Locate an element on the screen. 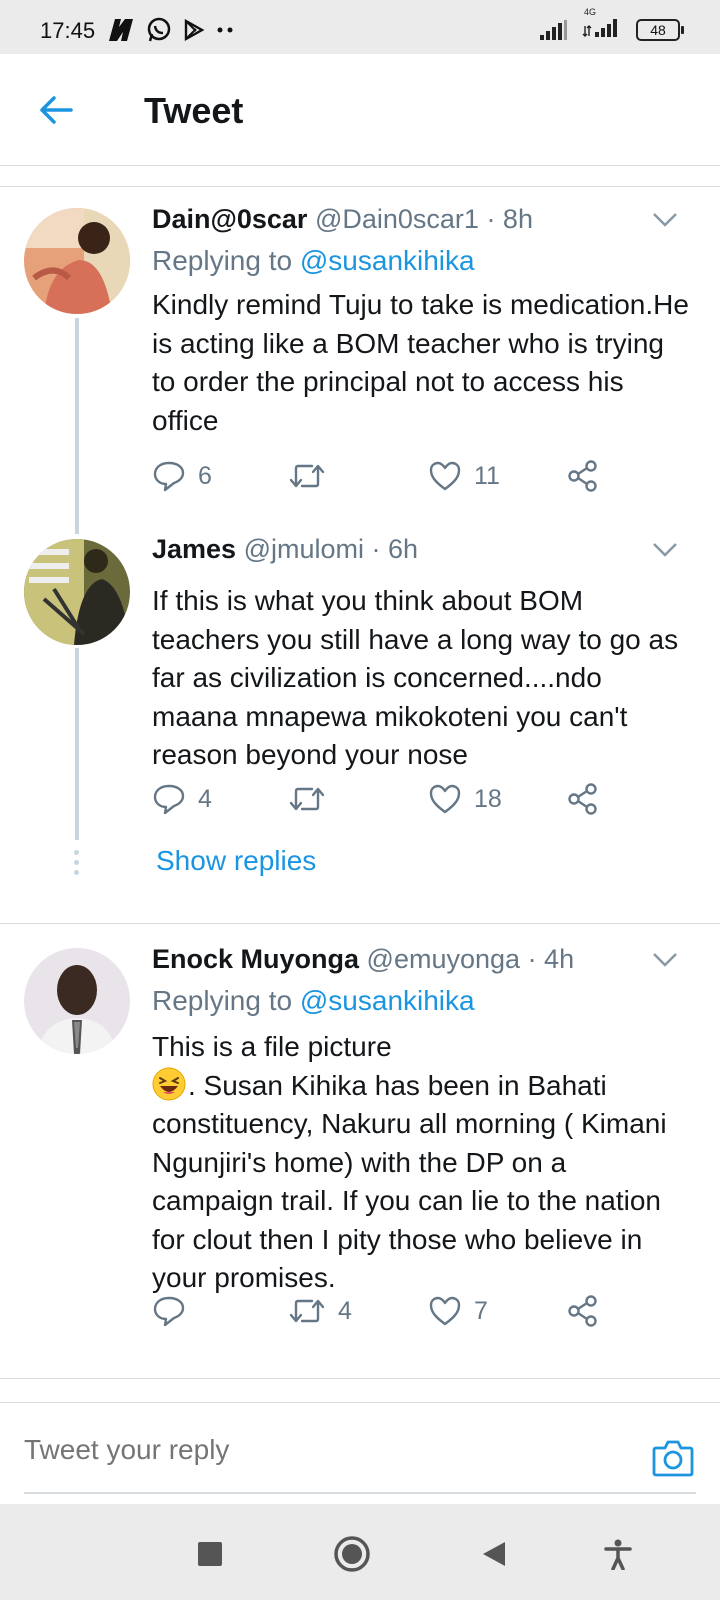 The height and width of the screenshot is (1600, 720). camera-icon is located at coordinates (673, 1458).